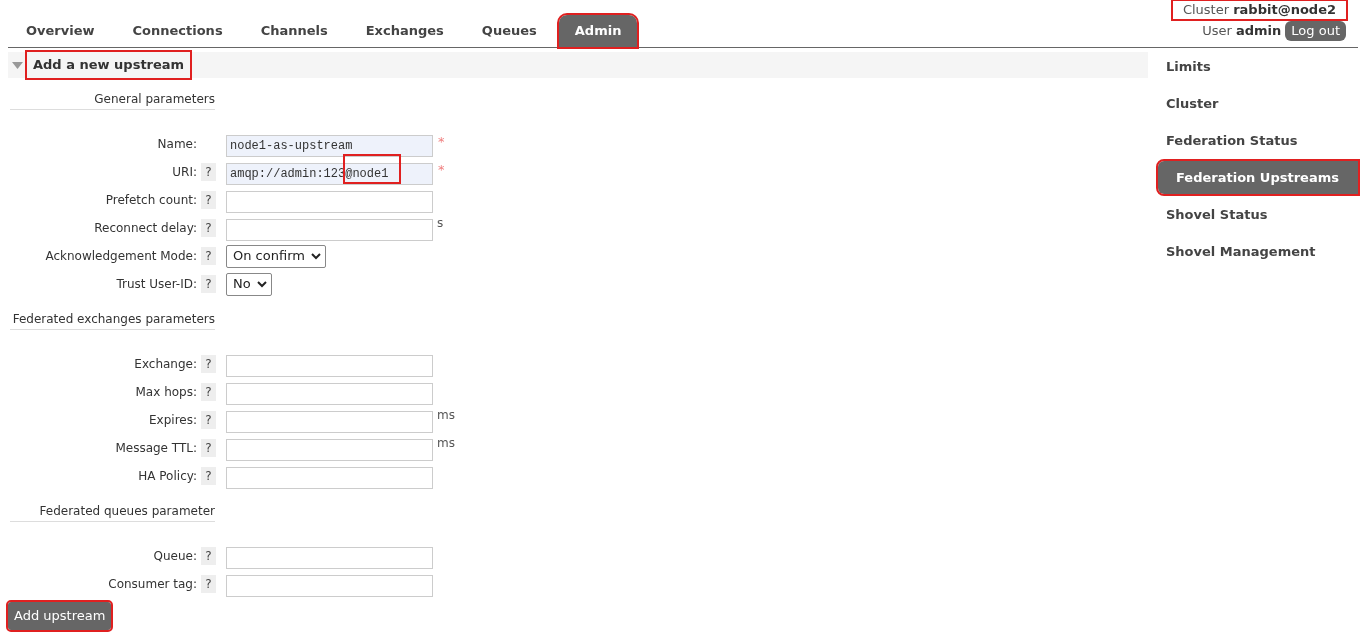 Image resolution: width=1370 pixels, height=642 pixels. What do you see at coordinates (156, 448) in the screenshot?
I see `field-label: Message TTL:` at bounding box center [156, 448].